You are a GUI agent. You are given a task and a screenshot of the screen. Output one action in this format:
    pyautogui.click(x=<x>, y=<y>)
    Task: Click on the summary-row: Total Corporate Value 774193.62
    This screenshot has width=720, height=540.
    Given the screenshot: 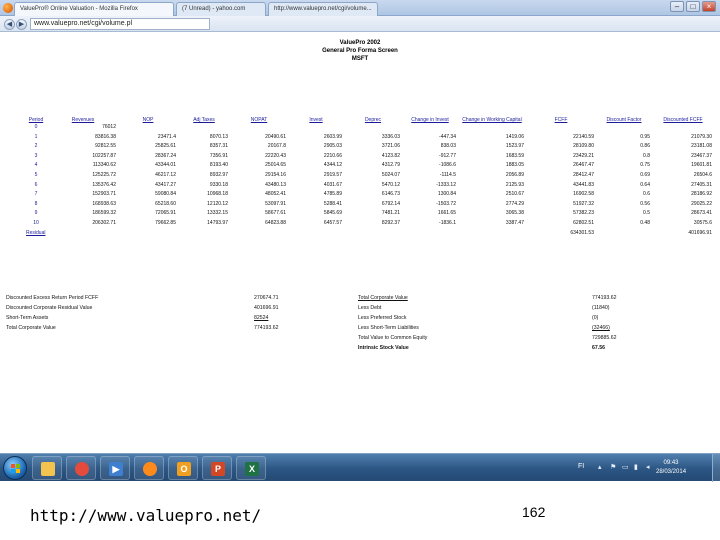 What is the action you would take?
    pyautogui.click(x=508, y=300)
    